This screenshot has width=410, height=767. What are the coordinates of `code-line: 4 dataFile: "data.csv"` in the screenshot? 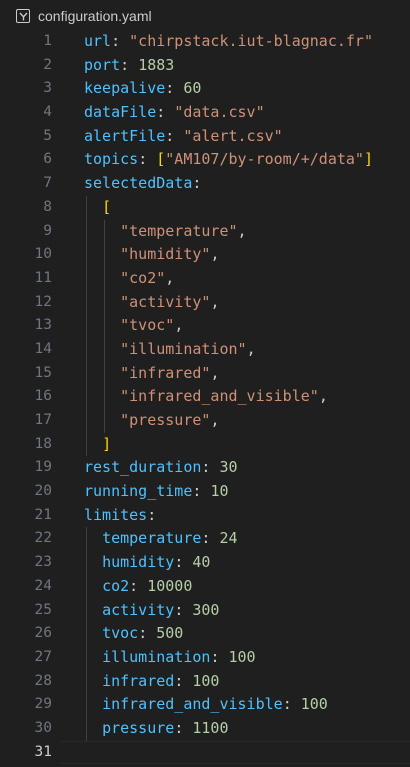 It's located at (205, 113).